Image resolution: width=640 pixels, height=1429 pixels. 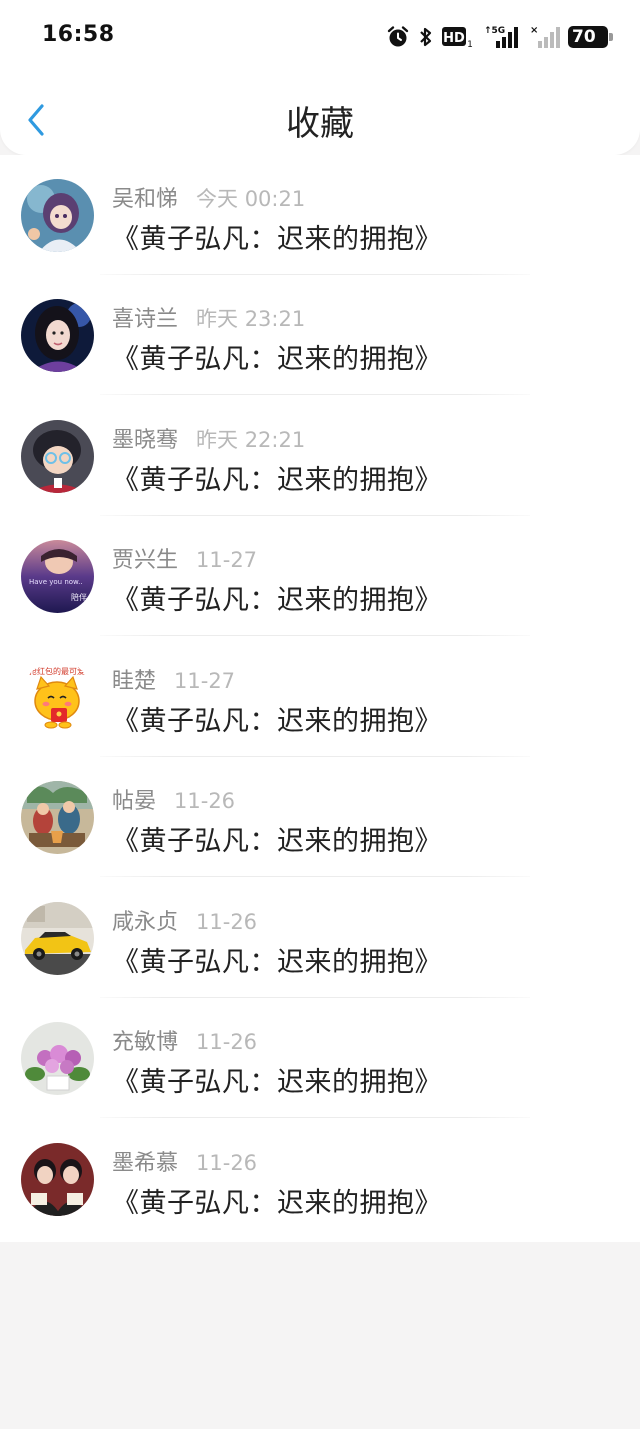 I want to click on svg-text: Have you now.., so click(x=56, y=582).